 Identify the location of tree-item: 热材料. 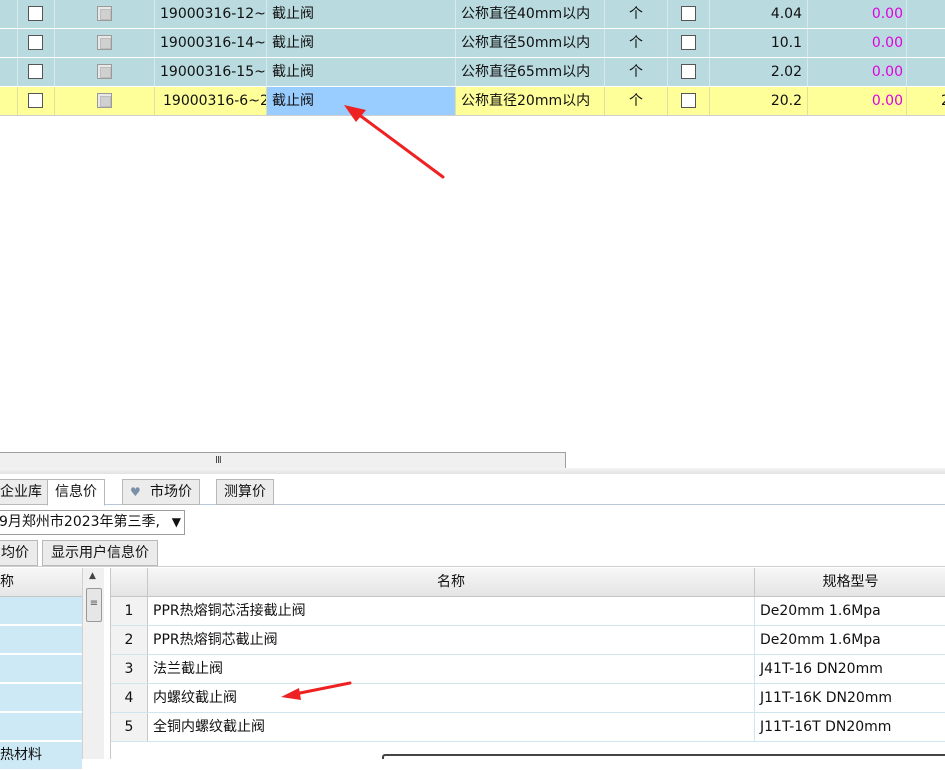
(41, 756).